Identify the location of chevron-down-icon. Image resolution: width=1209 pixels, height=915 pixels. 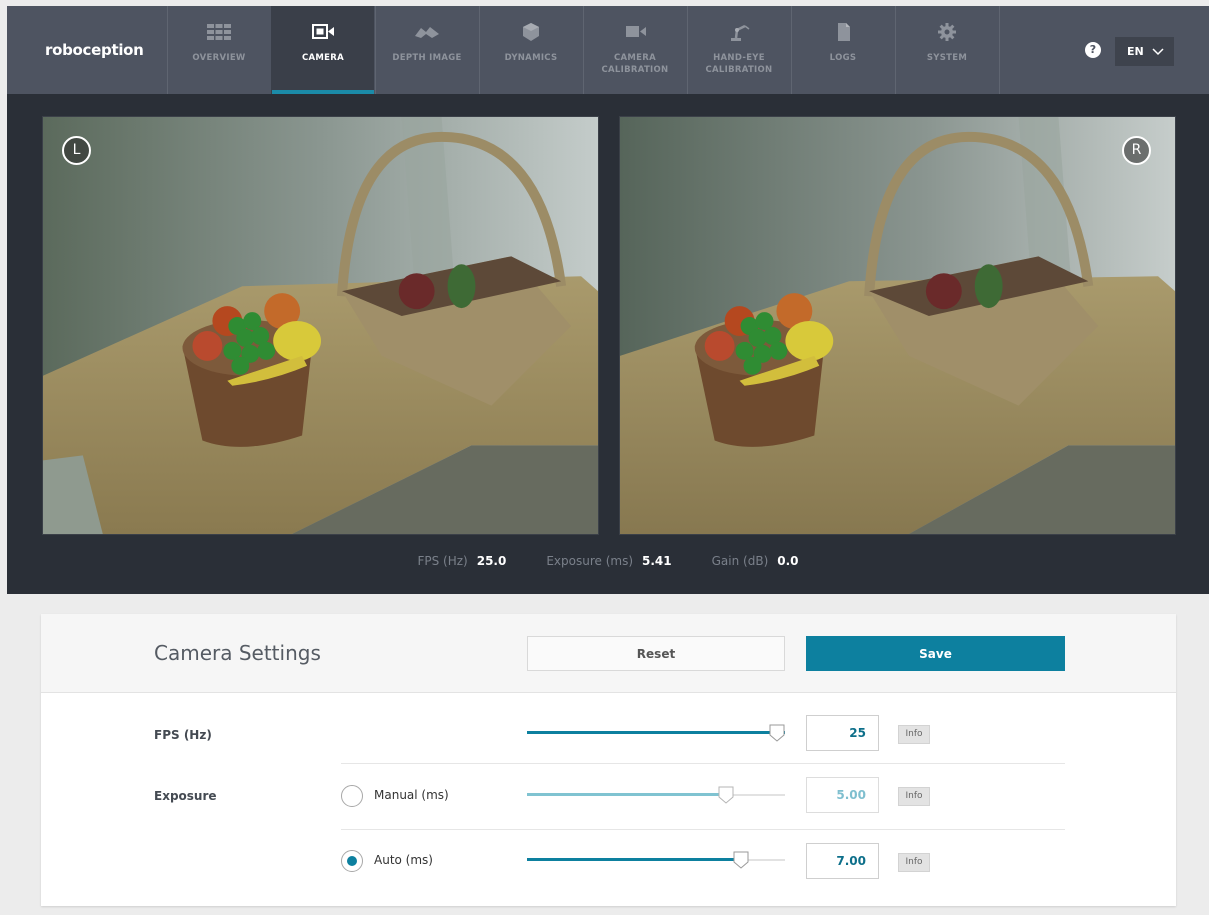
(1158, 51).